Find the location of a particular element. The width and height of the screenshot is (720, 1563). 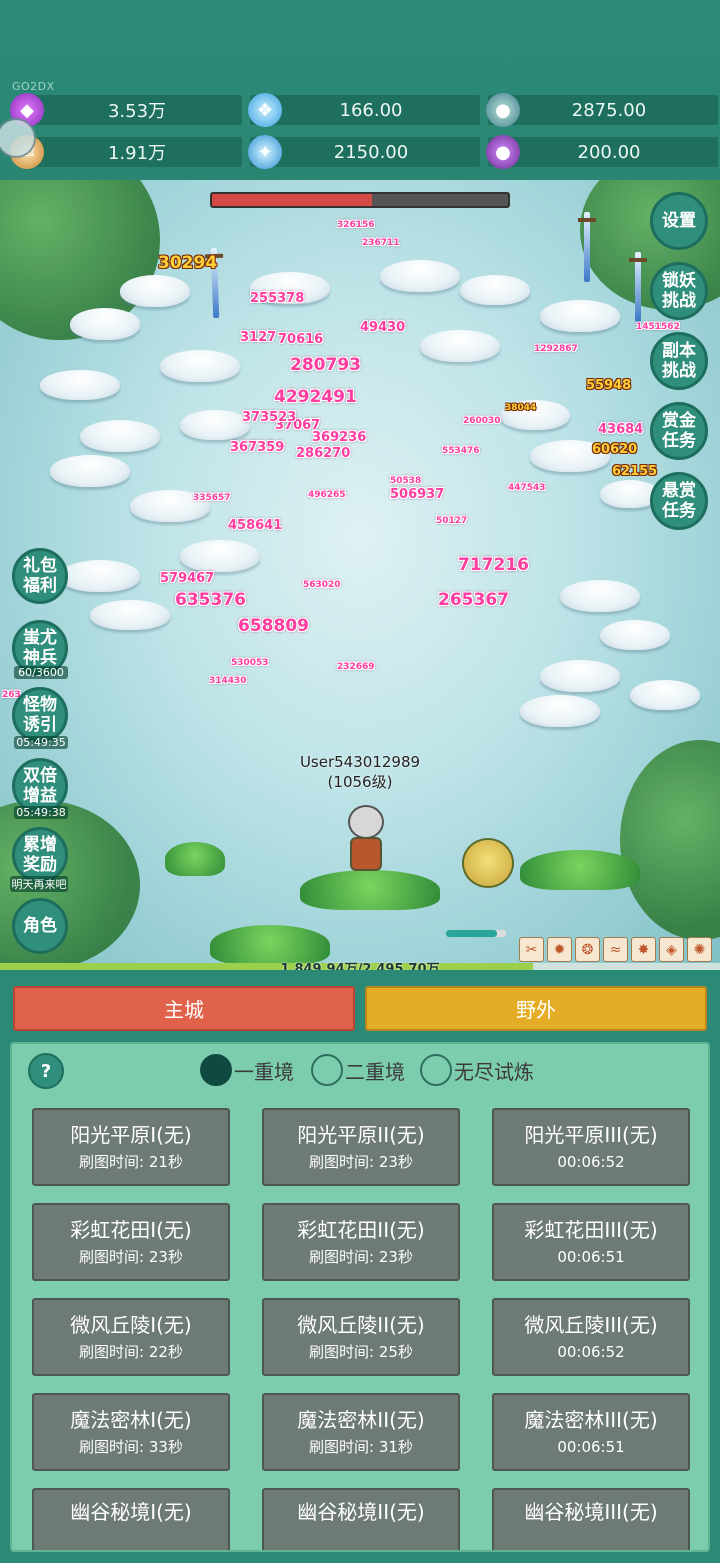

map-card: 幽谷秘境II(无) is located at coordinates (361, 1519).